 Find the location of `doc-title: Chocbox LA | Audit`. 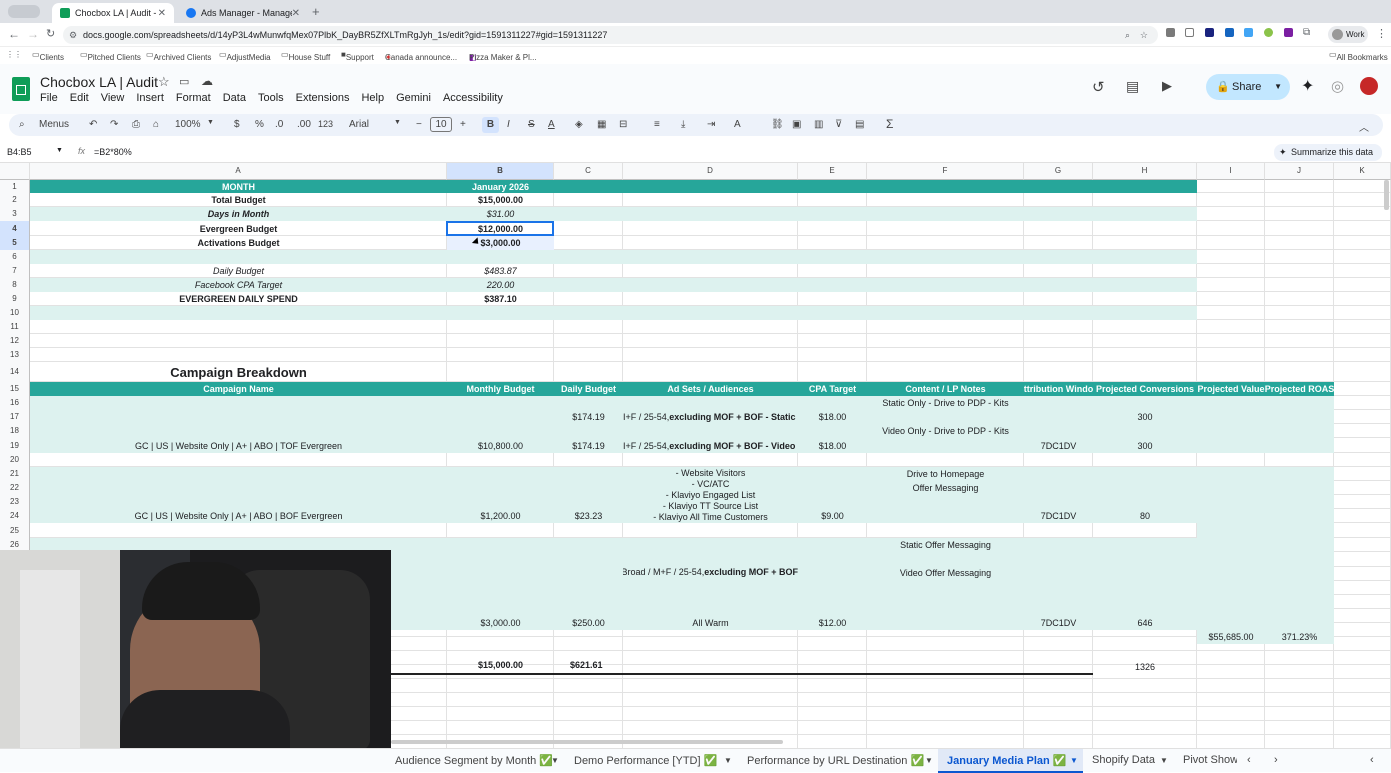

doc-title: Chocbox LA | Audit is located at coordinates (99, 82).